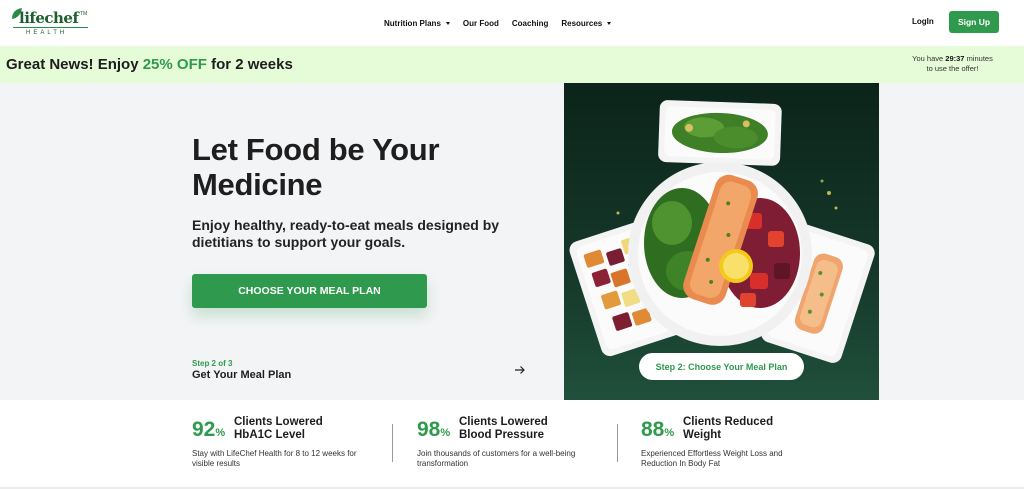 This screenshot has height=489, width=1024. I want to click on stat-label-line1: Clients Reduced, so click(728, 422).